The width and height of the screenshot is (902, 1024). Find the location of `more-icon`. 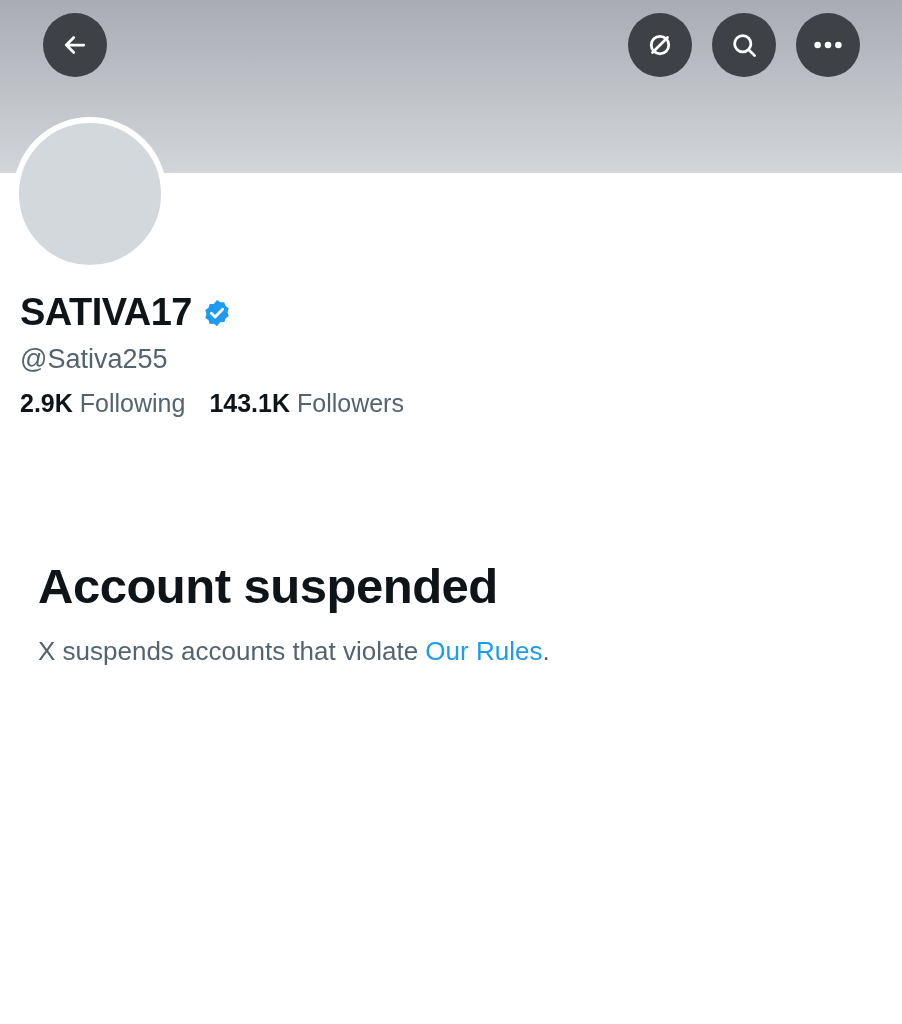

more-icon is located at coordinates (828, 45).